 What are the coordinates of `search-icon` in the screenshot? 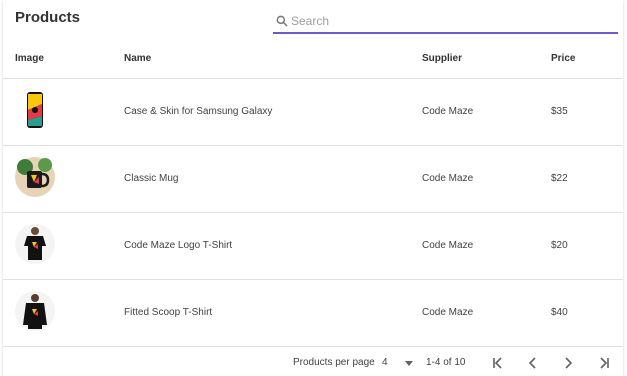 It's located at (282, 21).